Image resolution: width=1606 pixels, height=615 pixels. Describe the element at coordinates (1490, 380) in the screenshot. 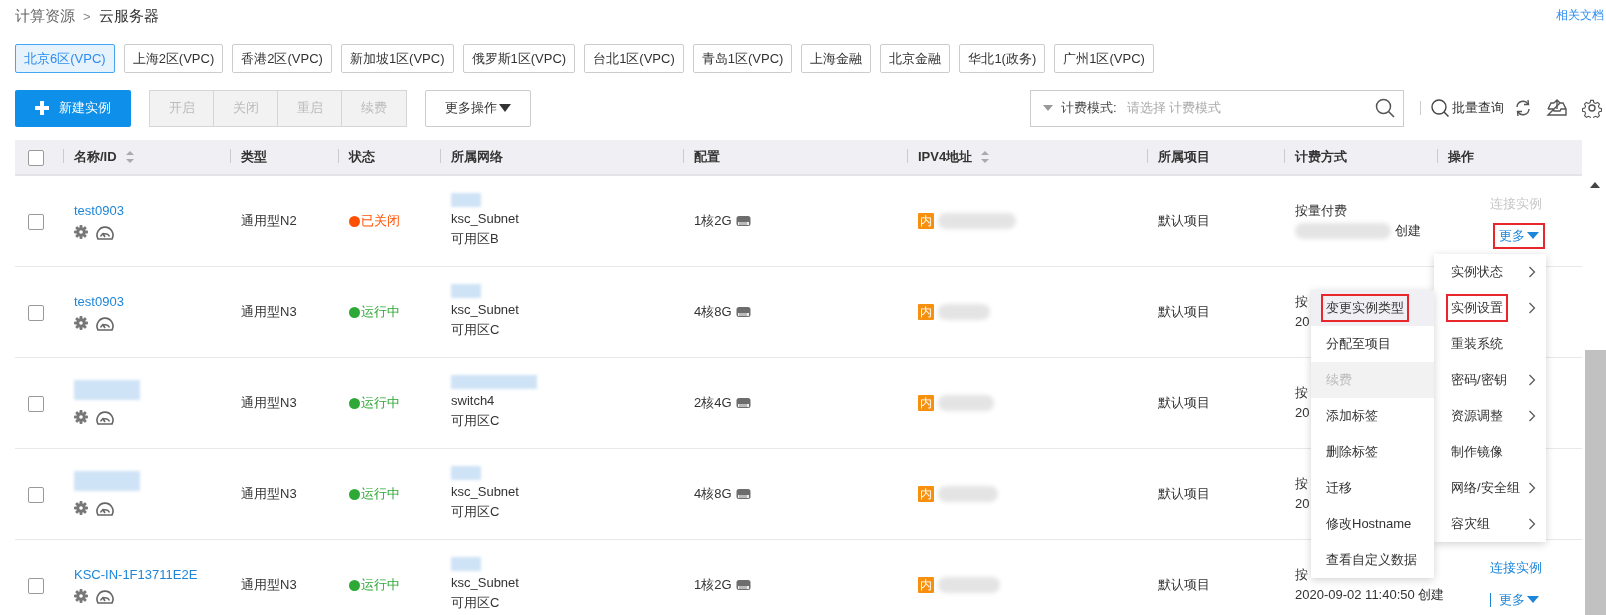

I see `menu-item: 密码/密钥` at that location.